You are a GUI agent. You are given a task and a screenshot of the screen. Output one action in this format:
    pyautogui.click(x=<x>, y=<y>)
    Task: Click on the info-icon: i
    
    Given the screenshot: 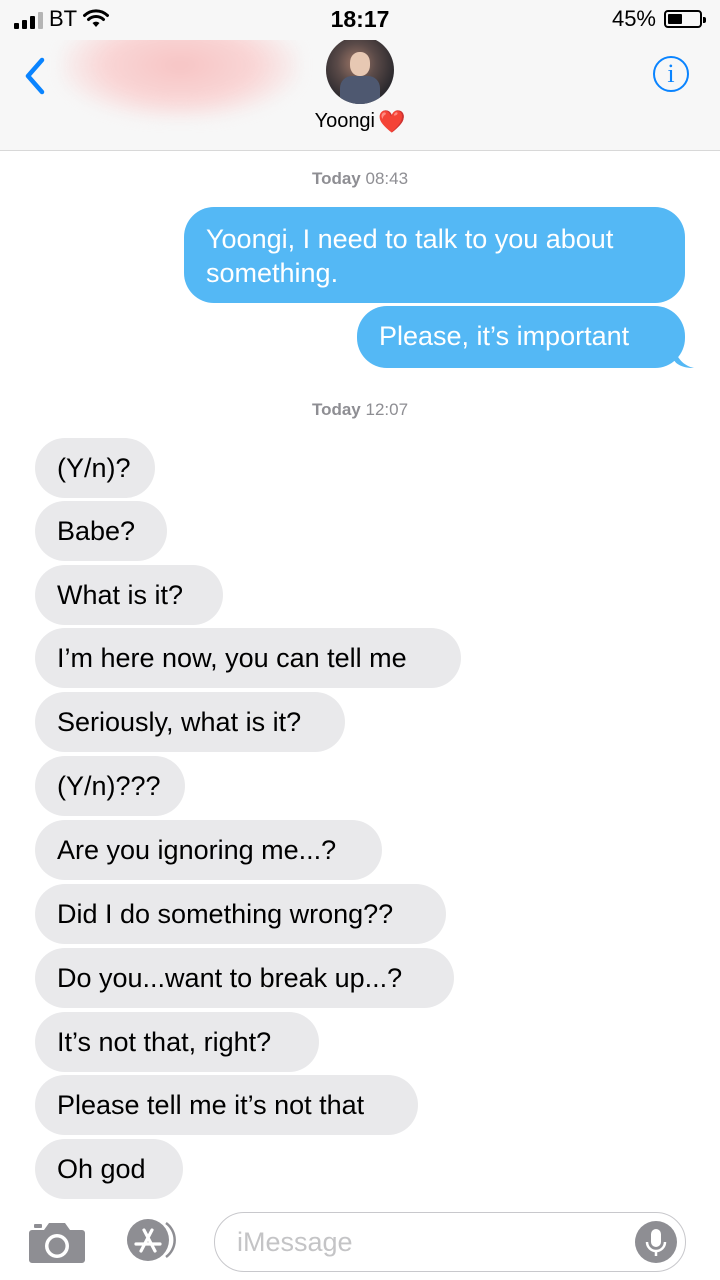 What is the action you would take?
    pyautogui.click(x=671, y=74)
    